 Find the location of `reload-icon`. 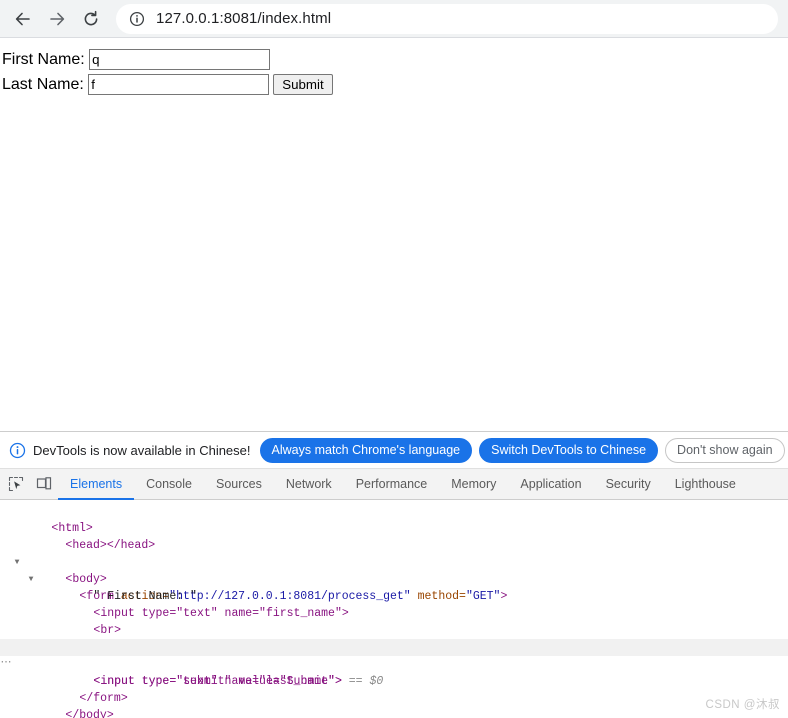

reload-icon is located at coordinates (91, 17).